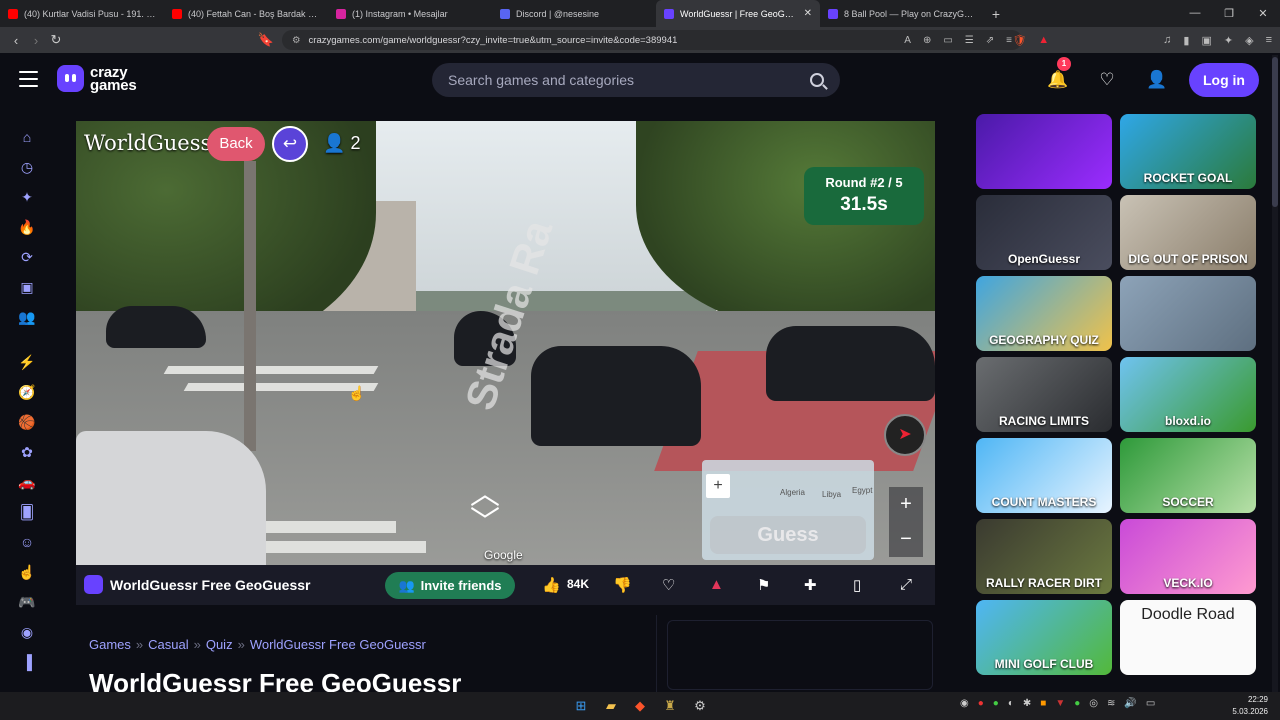 The height and width of the screenshot is (720, 1280). Describe the element at coordinates (27, 422) in the screenshot. I see `basketball-icon: 🏀` at that location.